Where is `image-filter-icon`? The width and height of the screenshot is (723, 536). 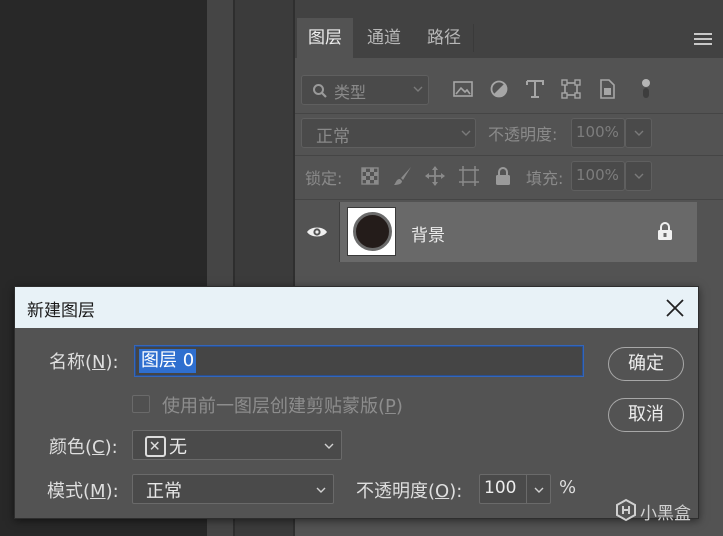 image-filter-icon is located at coordinates (463, 89).